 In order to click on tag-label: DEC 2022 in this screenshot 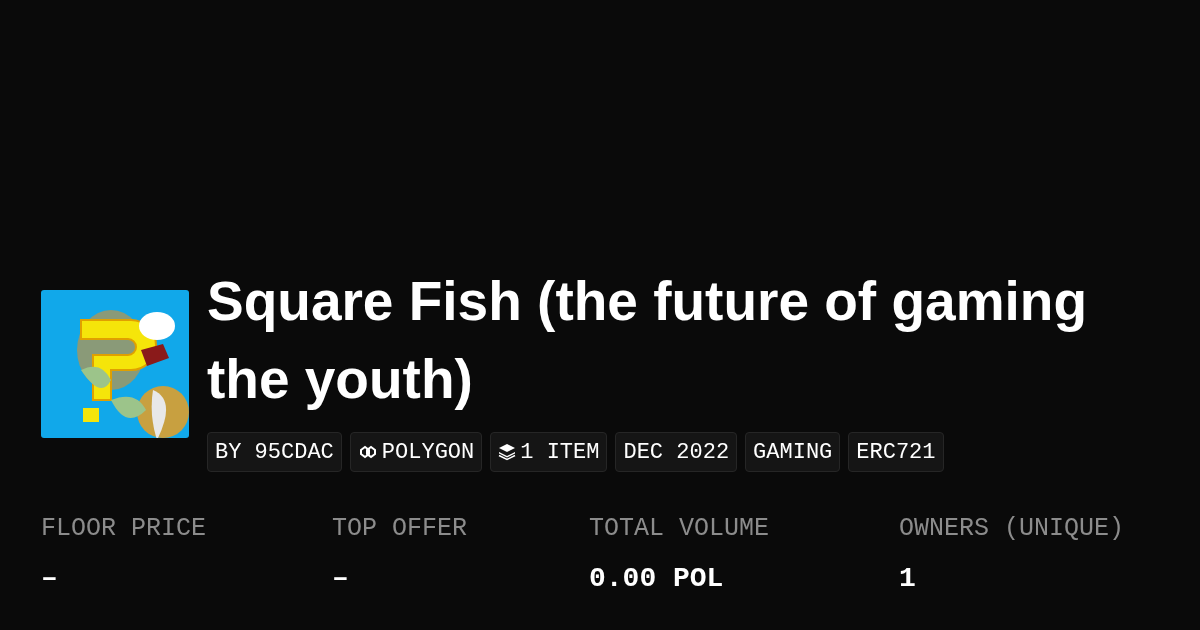, I will do `click(676, 452)`.